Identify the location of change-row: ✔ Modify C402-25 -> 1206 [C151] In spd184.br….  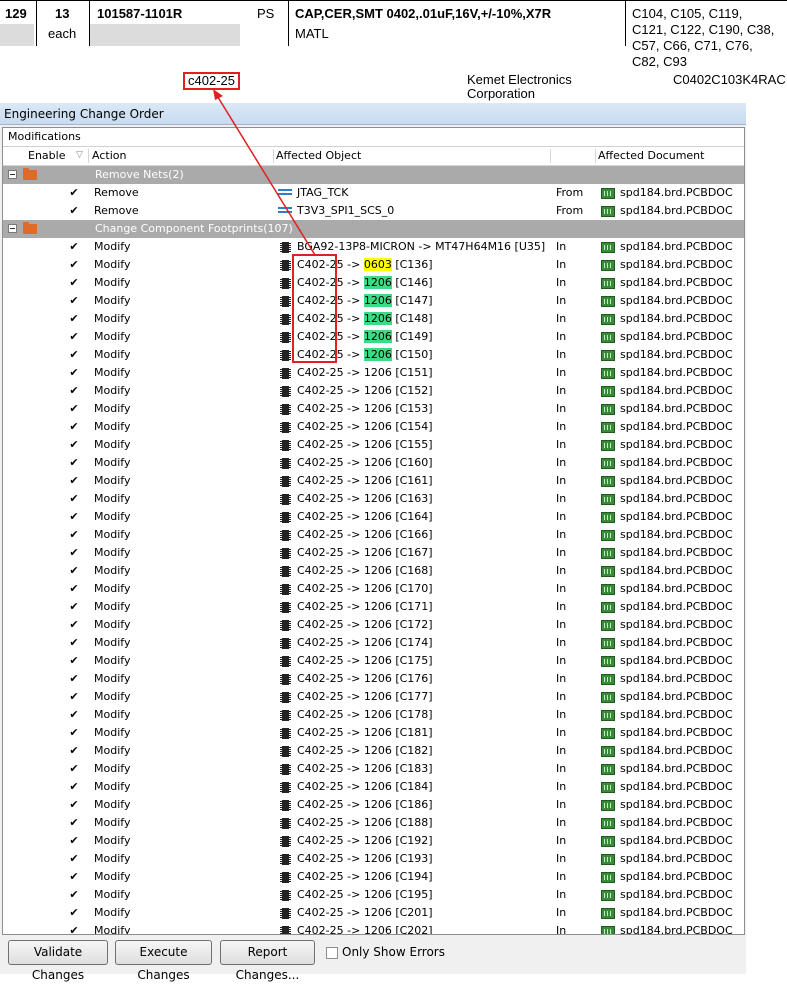
(373, 373).